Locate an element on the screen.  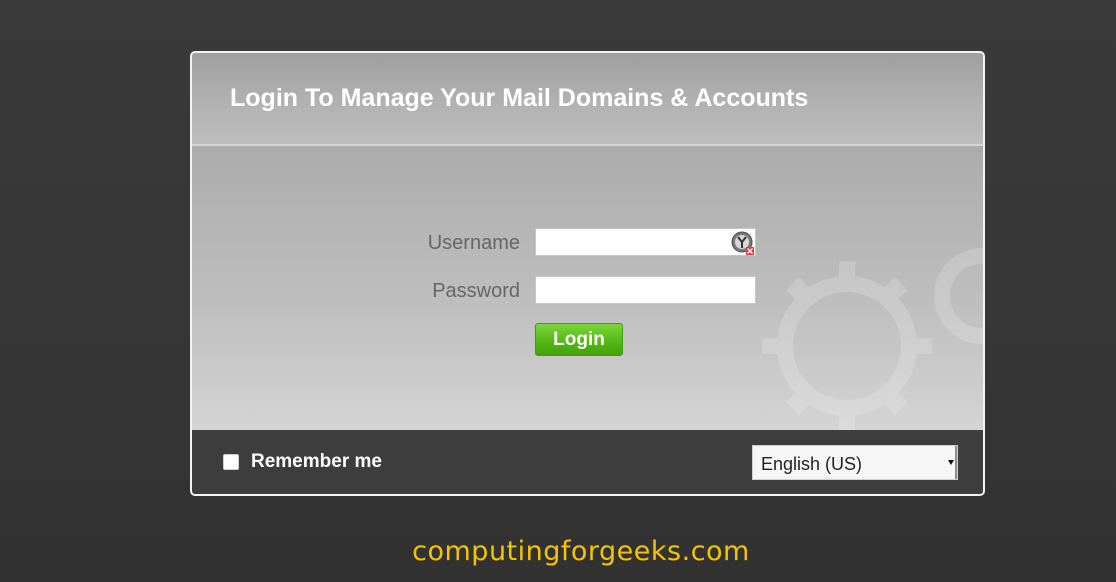
remember-me-label: Remember me is located at coordinates (316, 462).